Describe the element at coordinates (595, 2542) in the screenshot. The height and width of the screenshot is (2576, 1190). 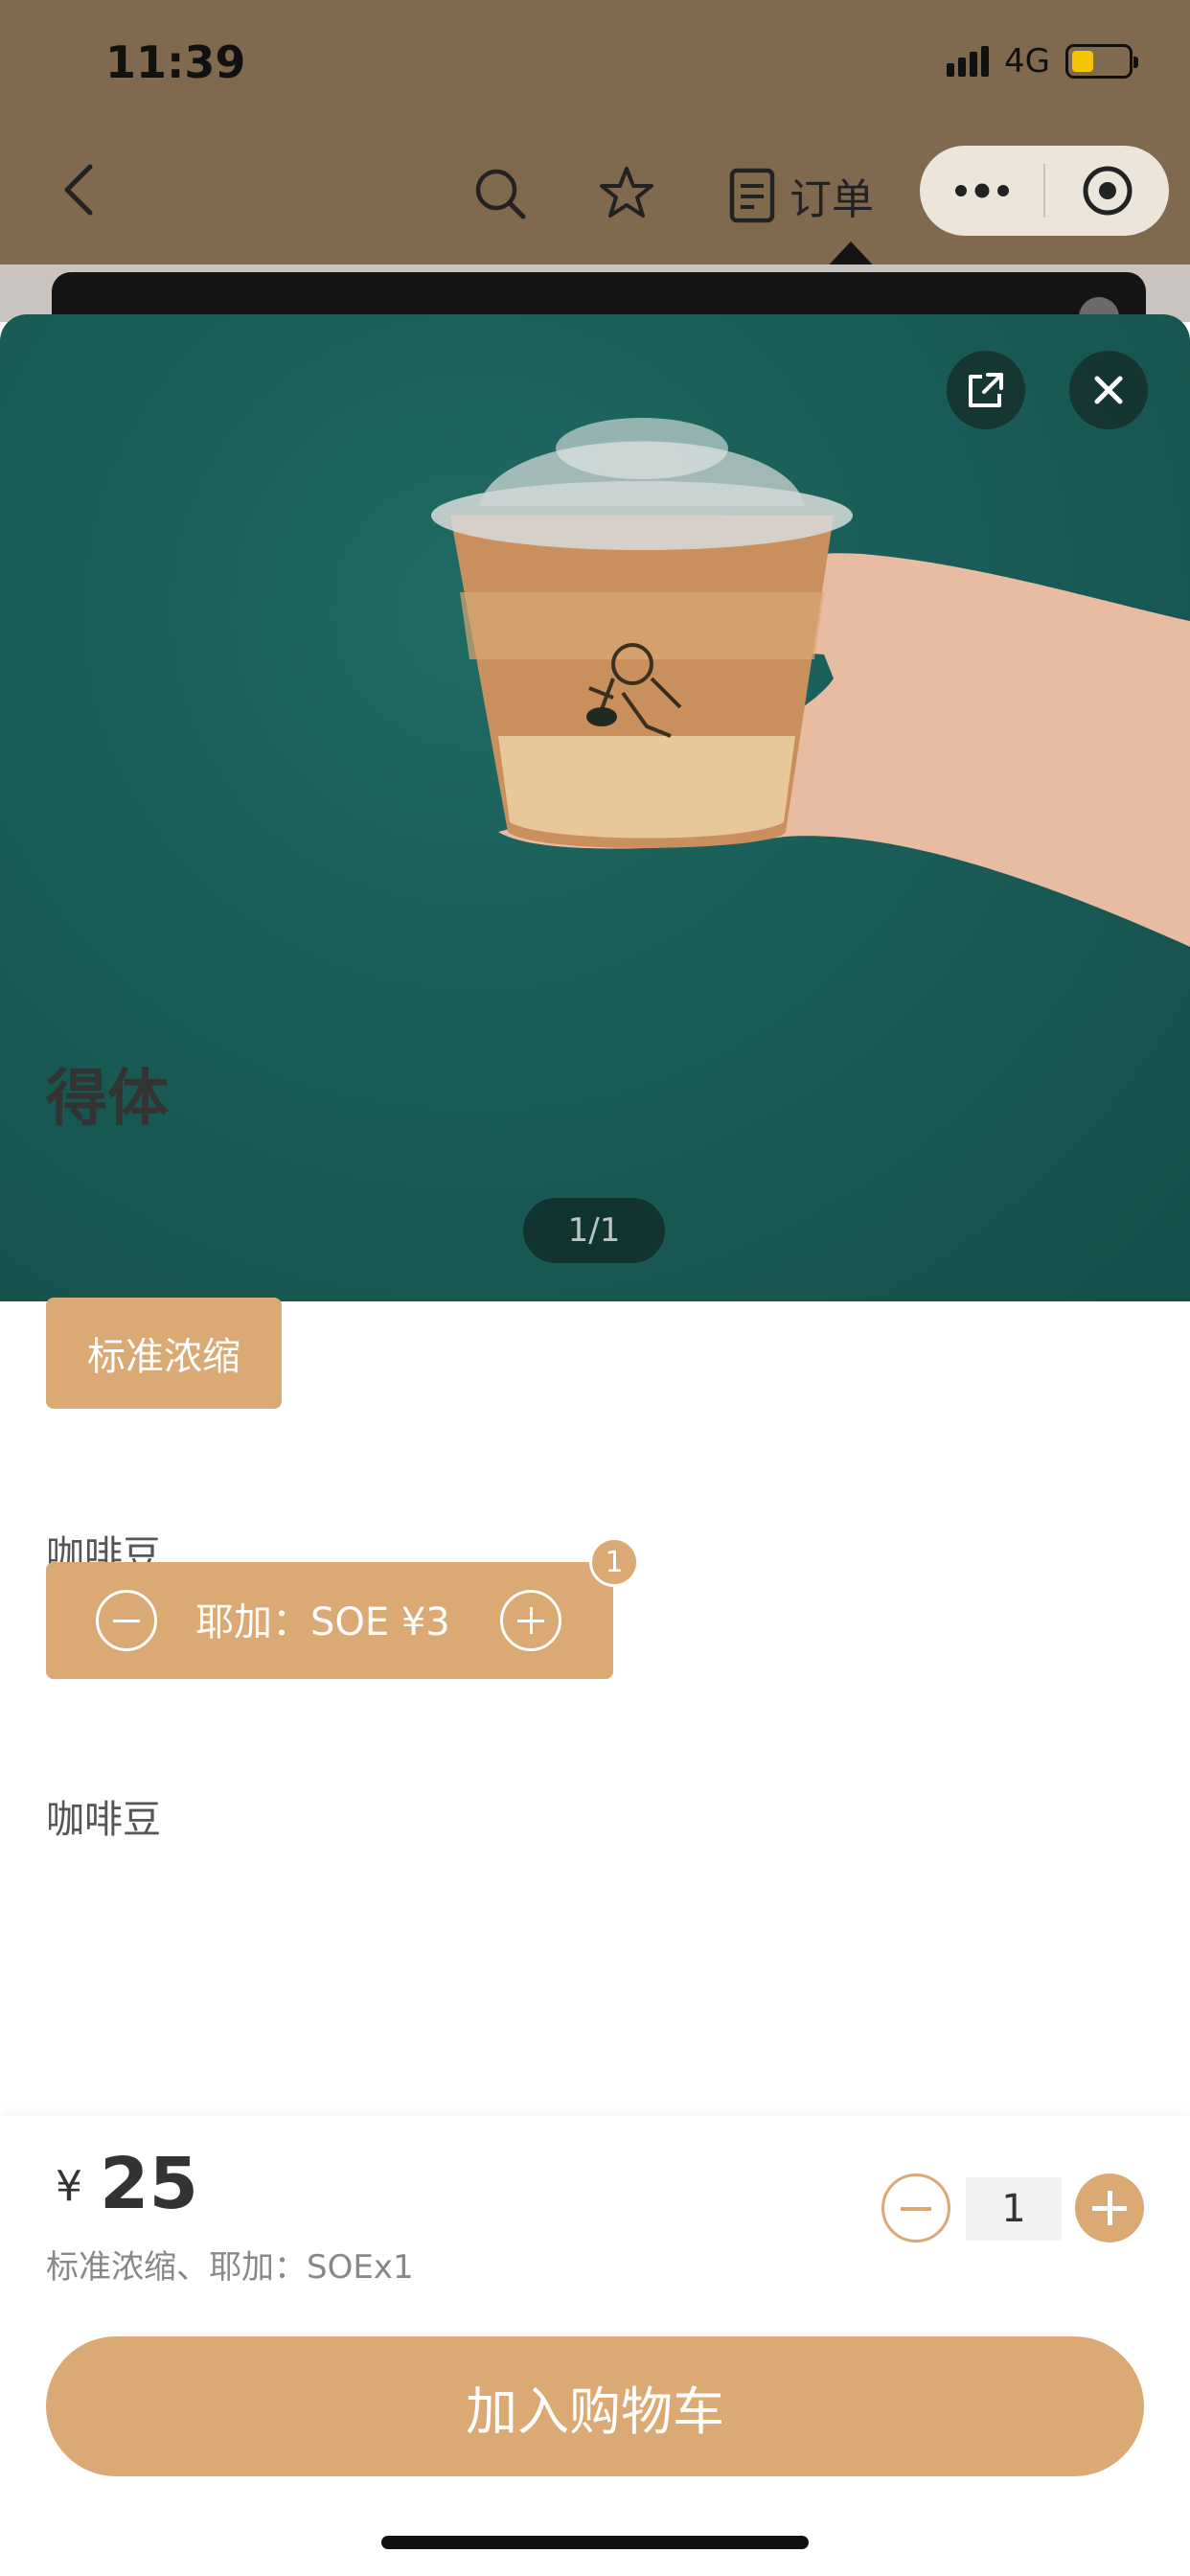
I see `home-indicator` at that location.